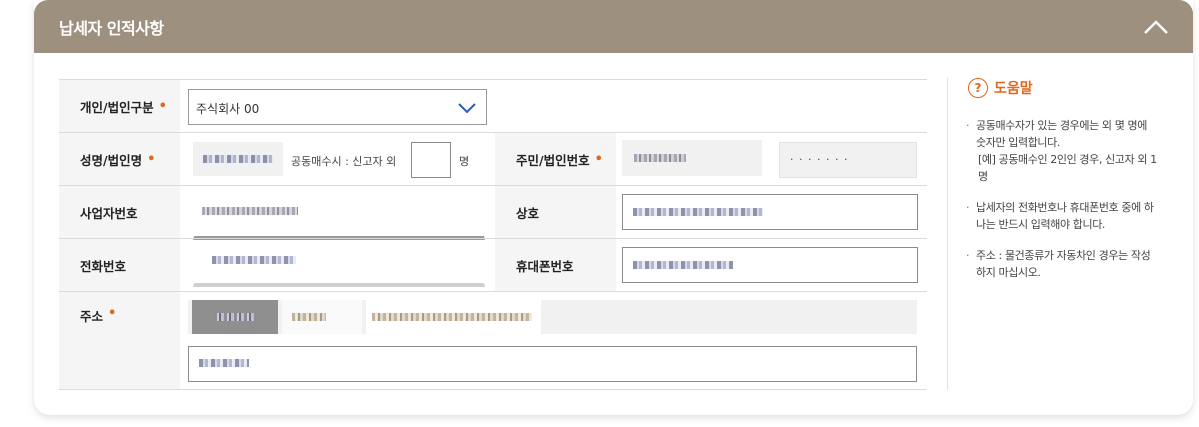  What do you see at coordinates (978, 88) in the screenshot?
I see `question-circle-icon: ?` at bounding box center [978, 88].